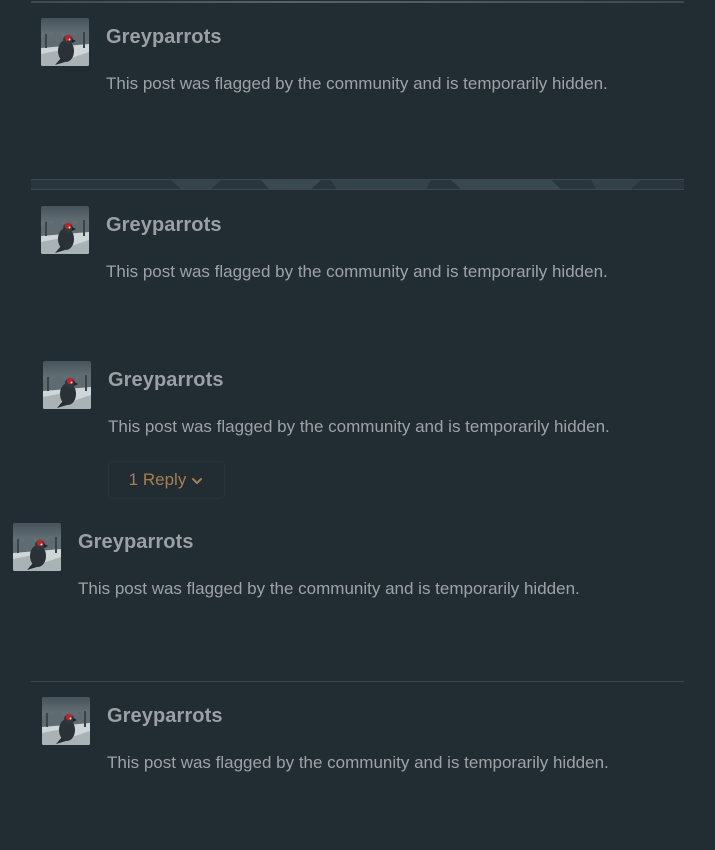  I want to click on post-divider-top, so click(357, 2).